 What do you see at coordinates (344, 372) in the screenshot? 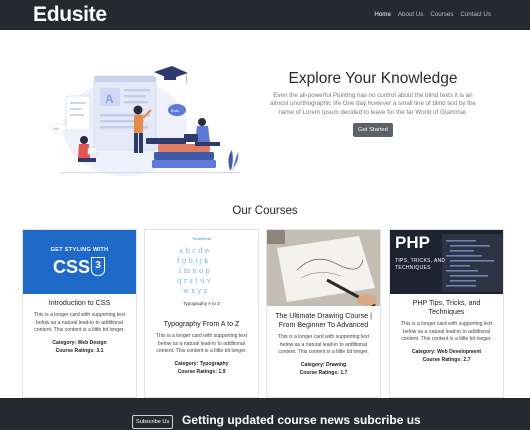
I see `rating-value: 1.7` at bounding box center [344, 372].